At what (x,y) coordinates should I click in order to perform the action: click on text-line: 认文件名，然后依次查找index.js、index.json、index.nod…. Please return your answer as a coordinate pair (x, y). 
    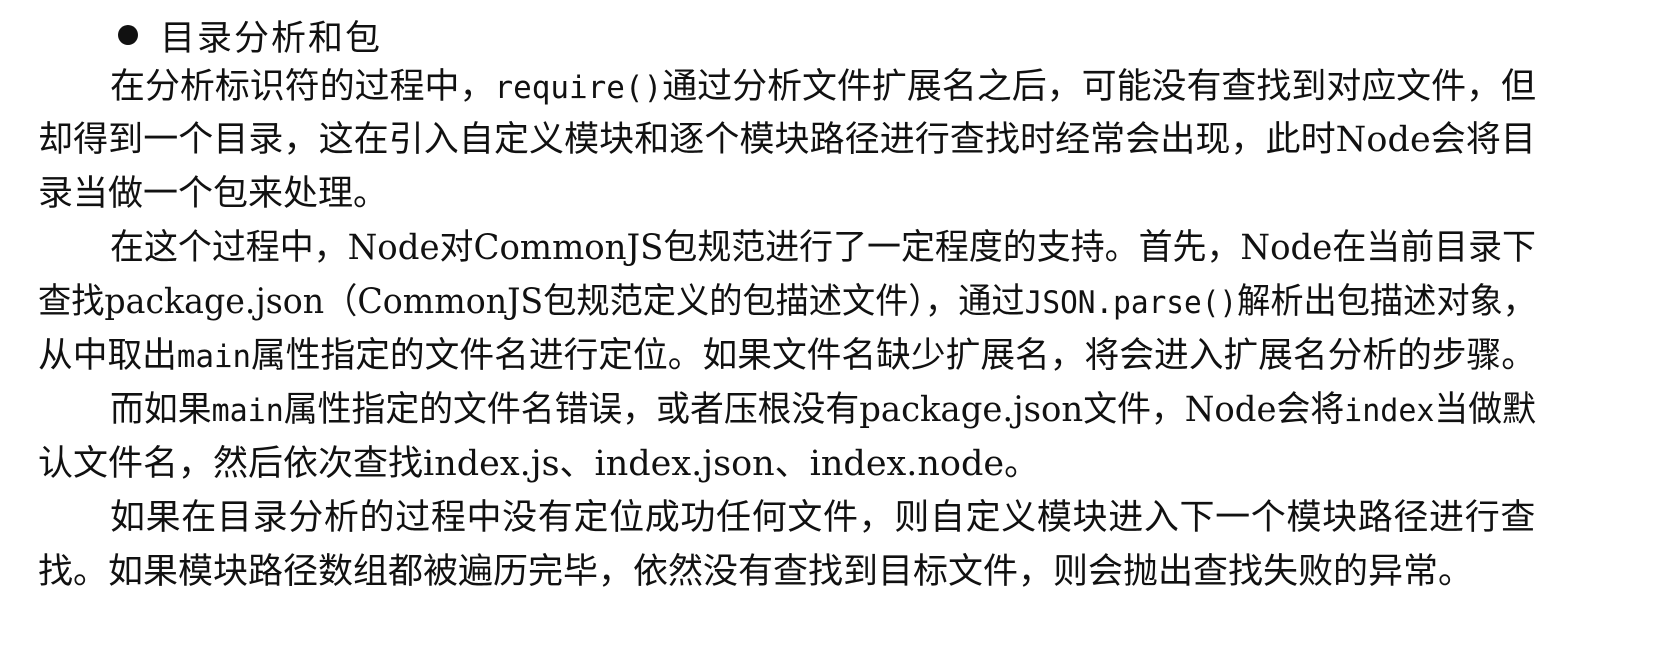
    Looking at the image, I should click on (538, 464).